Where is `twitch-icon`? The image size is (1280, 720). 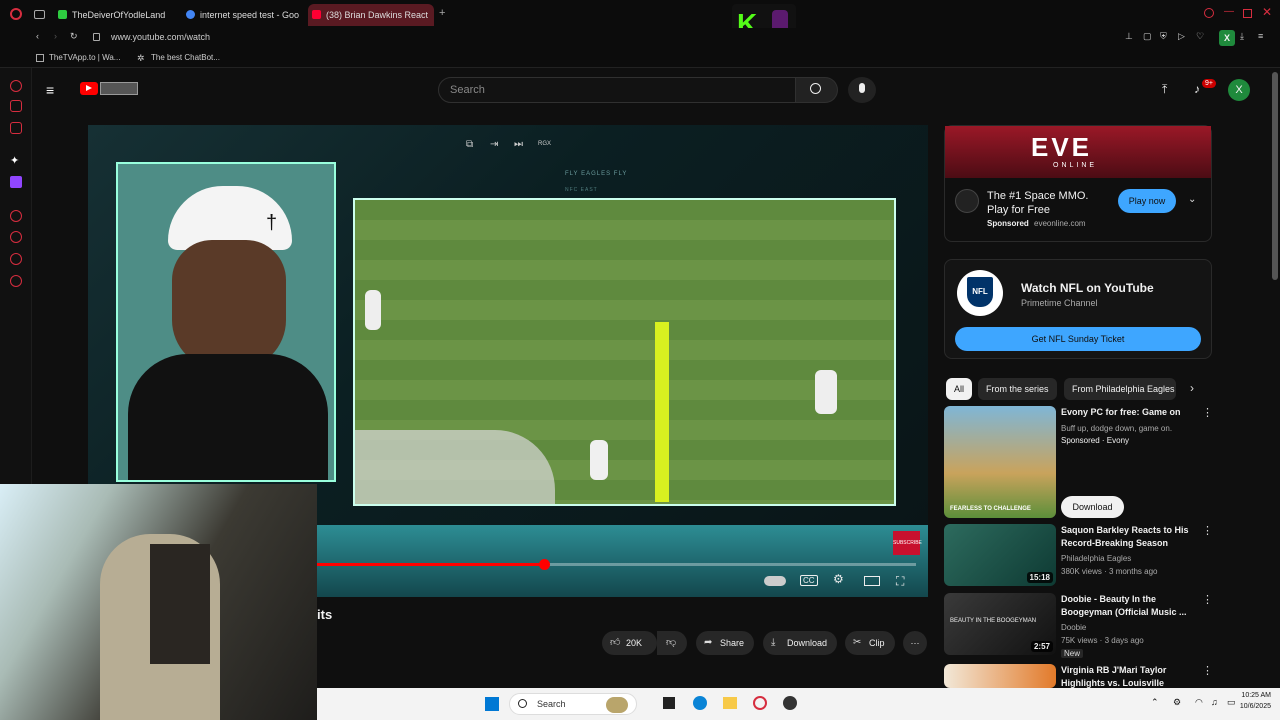
twitch-icon is located at coordinates (16, 182).